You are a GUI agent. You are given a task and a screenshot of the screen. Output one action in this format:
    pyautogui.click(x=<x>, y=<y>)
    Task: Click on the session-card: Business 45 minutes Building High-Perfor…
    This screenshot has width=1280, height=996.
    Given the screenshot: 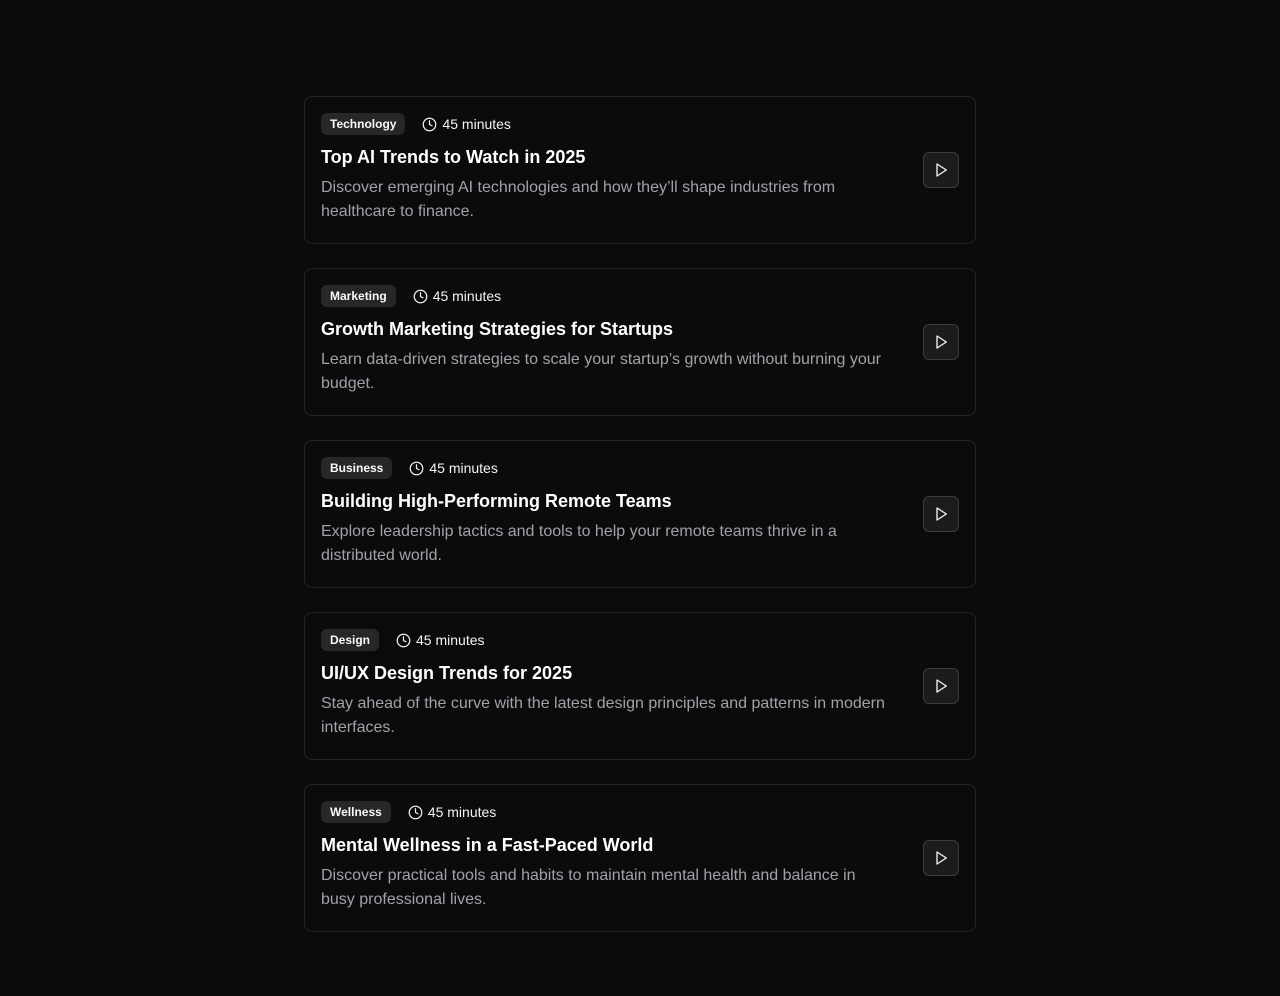 What is the action you would take?
    pyautogui.click(x=640, y=514)
    